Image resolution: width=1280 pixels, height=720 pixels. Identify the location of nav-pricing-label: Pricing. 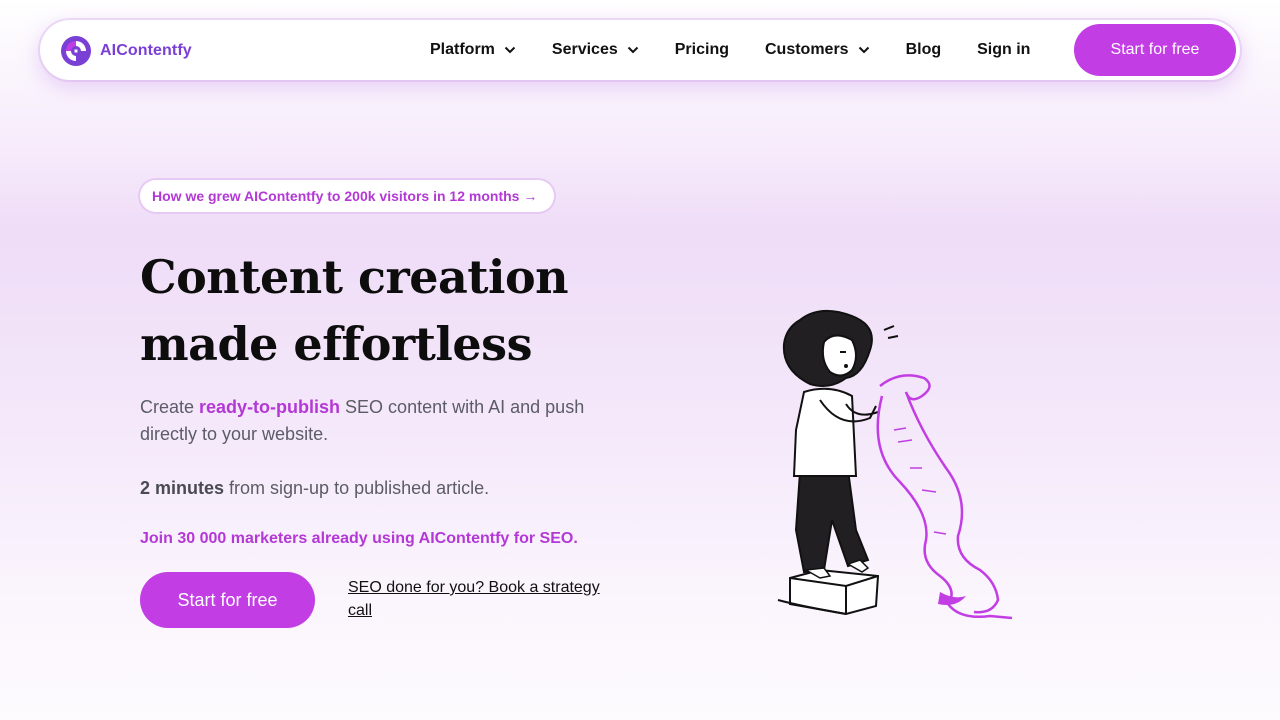
(701, 49).